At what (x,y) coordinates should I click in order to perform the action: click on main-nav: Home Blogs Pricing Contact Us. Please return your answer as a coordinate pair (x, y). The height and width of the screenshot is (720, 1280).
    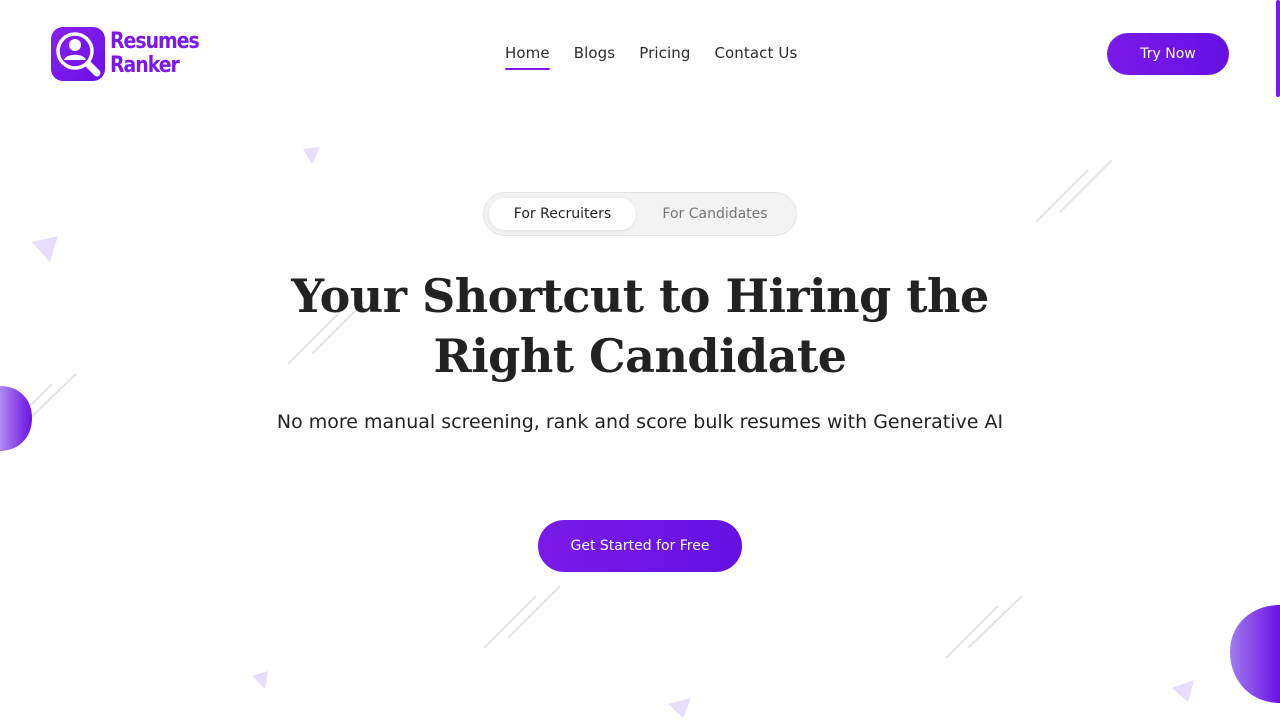
    Looking at the image, I should click on (651, 57).